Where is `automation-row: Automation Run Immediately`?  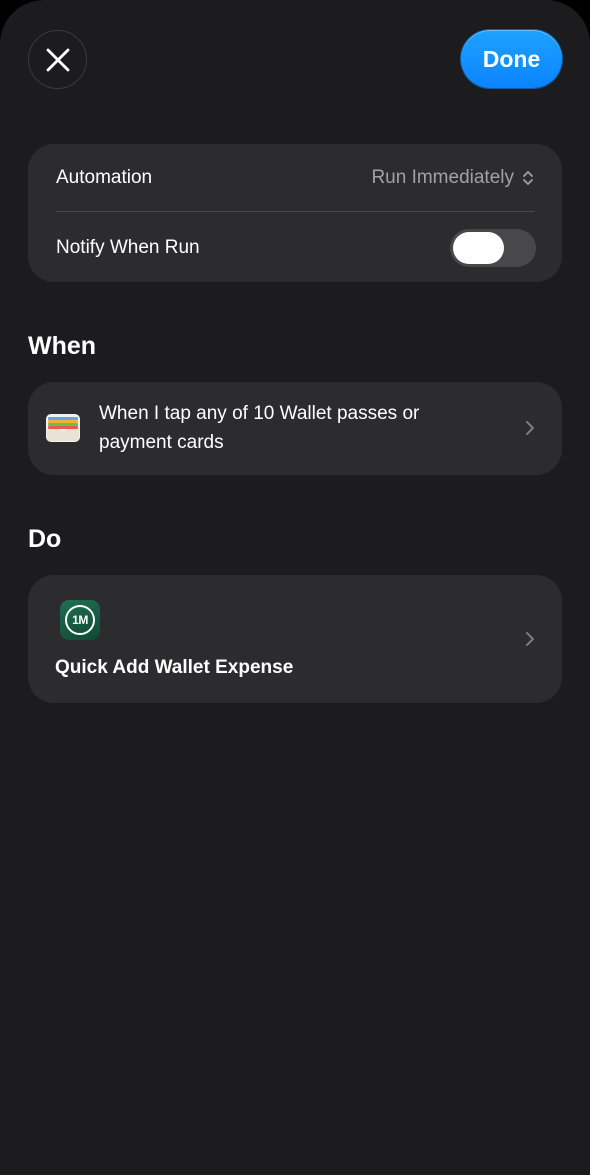
automation-row: Automation Run Immediately is located at coordinates (295, 178).